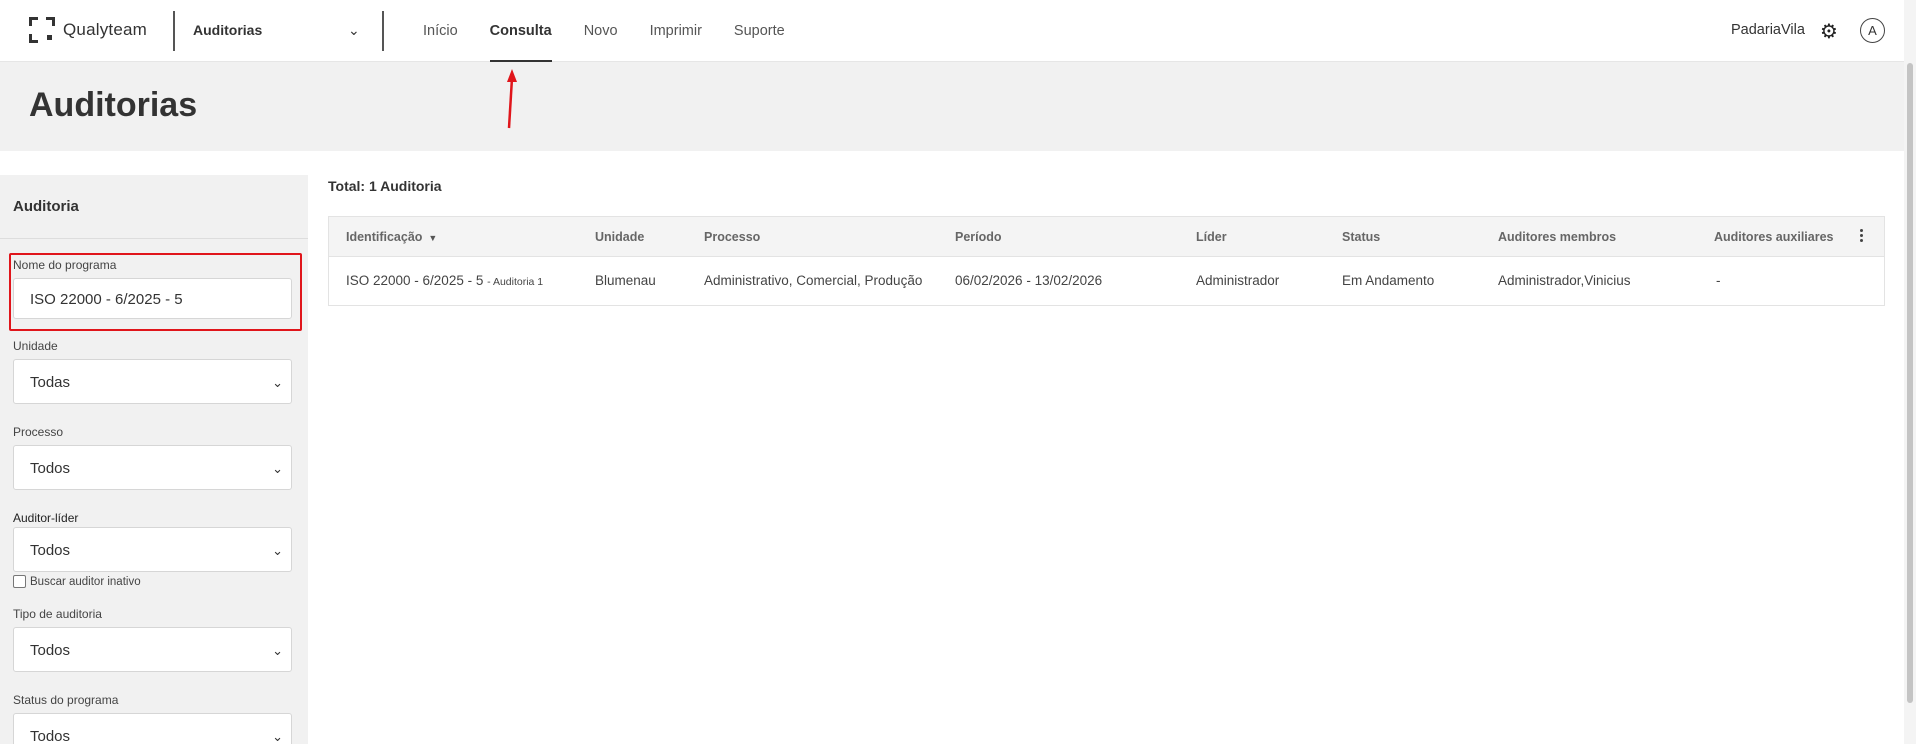  What do you see at coordinates (759, 31) in the screenshot?
I see `nav-suporte: Suporte` at bounding box center [759, 31].